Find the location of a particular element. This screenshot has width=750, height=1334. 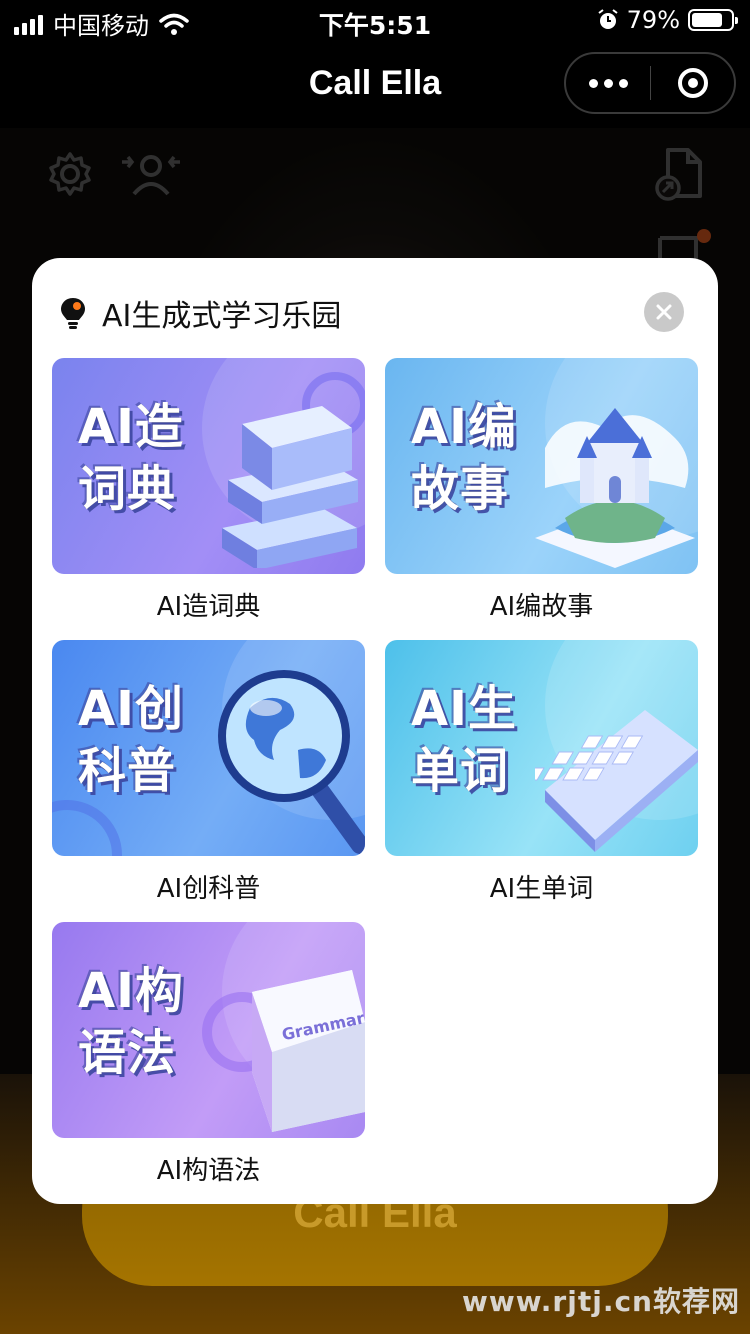

tile-title: AI构 语法 is located at coordinates (131, 1022).